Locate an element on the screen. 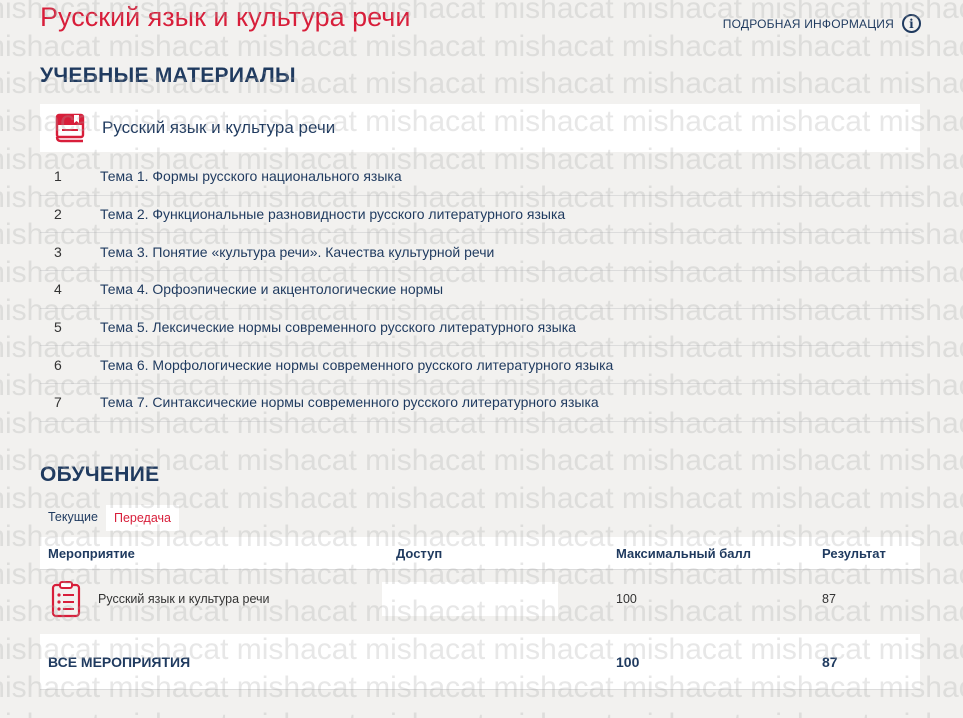 The height and width of the screenshot is (718, 963). book-icon is located at coordinates (70, 128).